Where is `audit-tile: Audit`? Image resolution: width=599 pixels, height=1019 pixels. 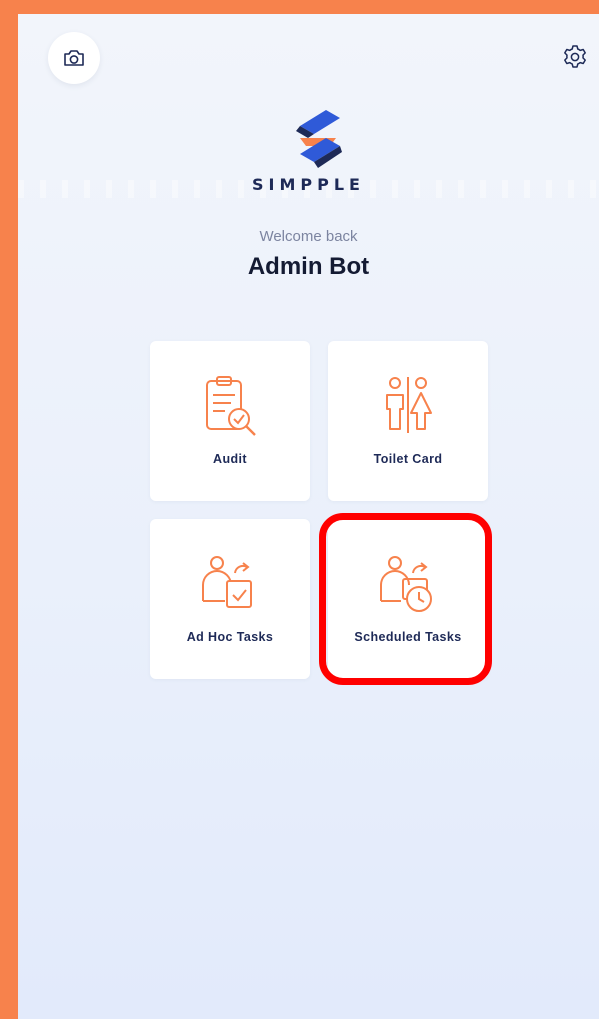 audit-tile: Audit is located at coordinates (230, 421).